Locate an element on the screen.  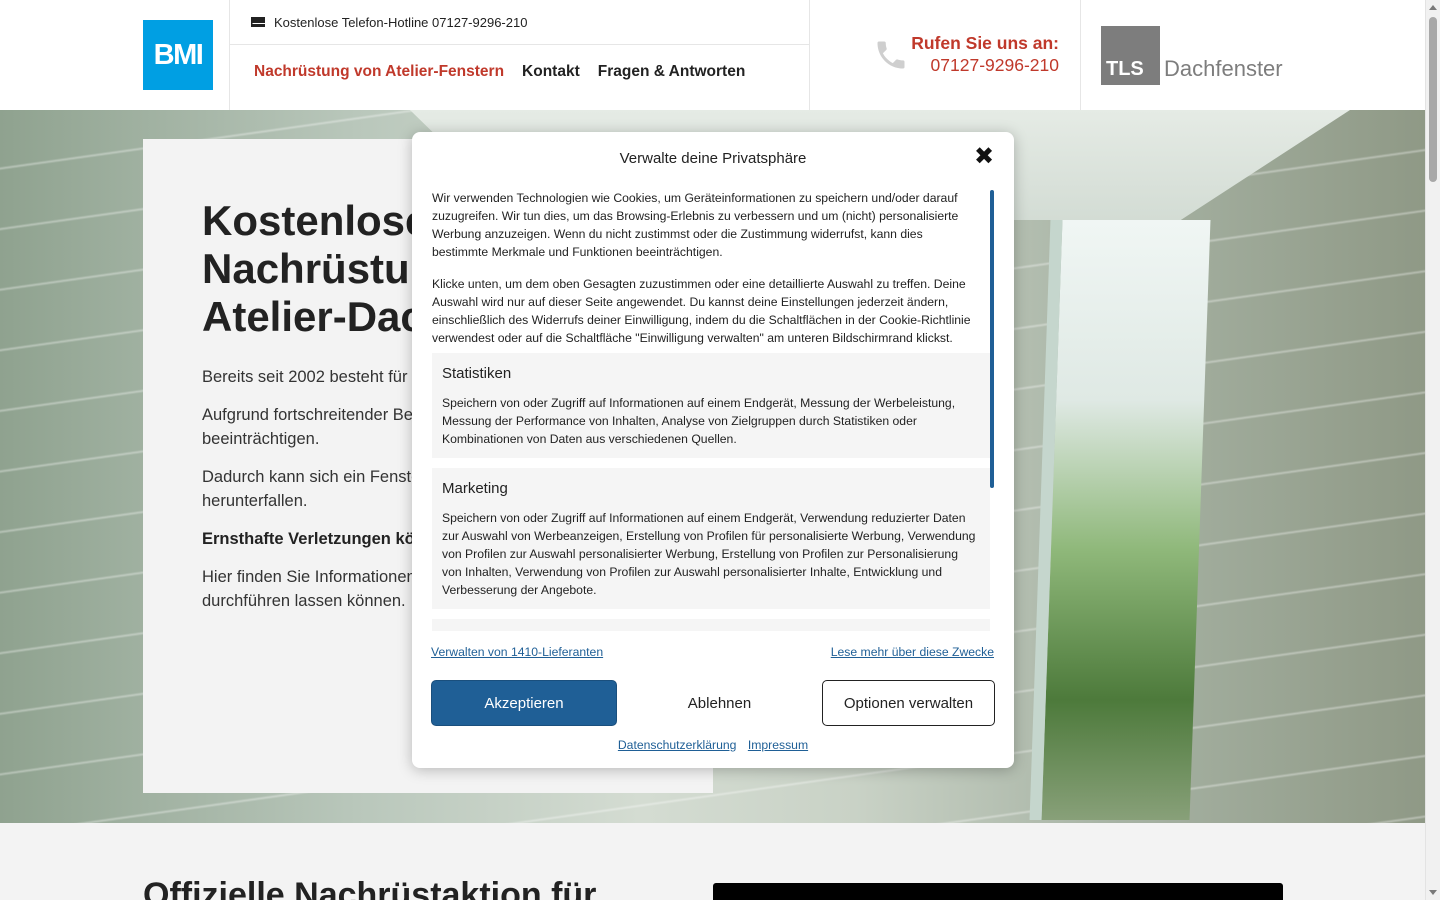
tls-dachfenster-logo: TLS Dachfenster is located at coordinates (1192, 55).